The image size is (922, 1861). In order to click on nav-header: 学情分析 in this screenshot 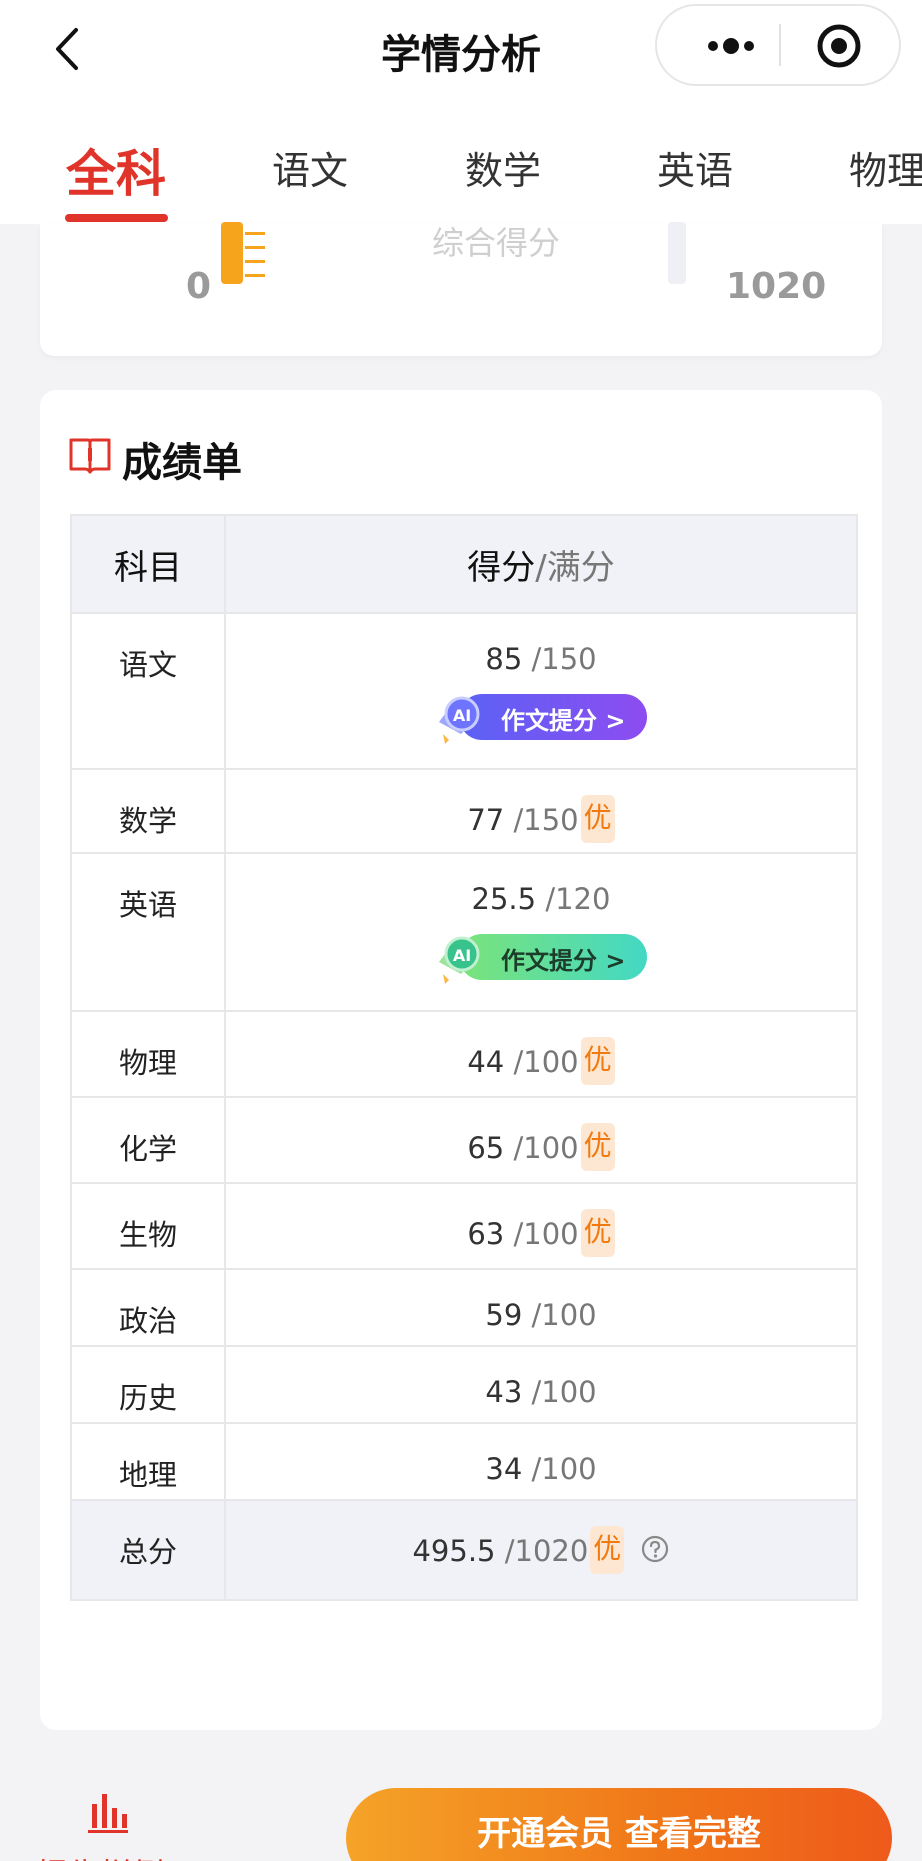, I will do `click(461, 50)`.